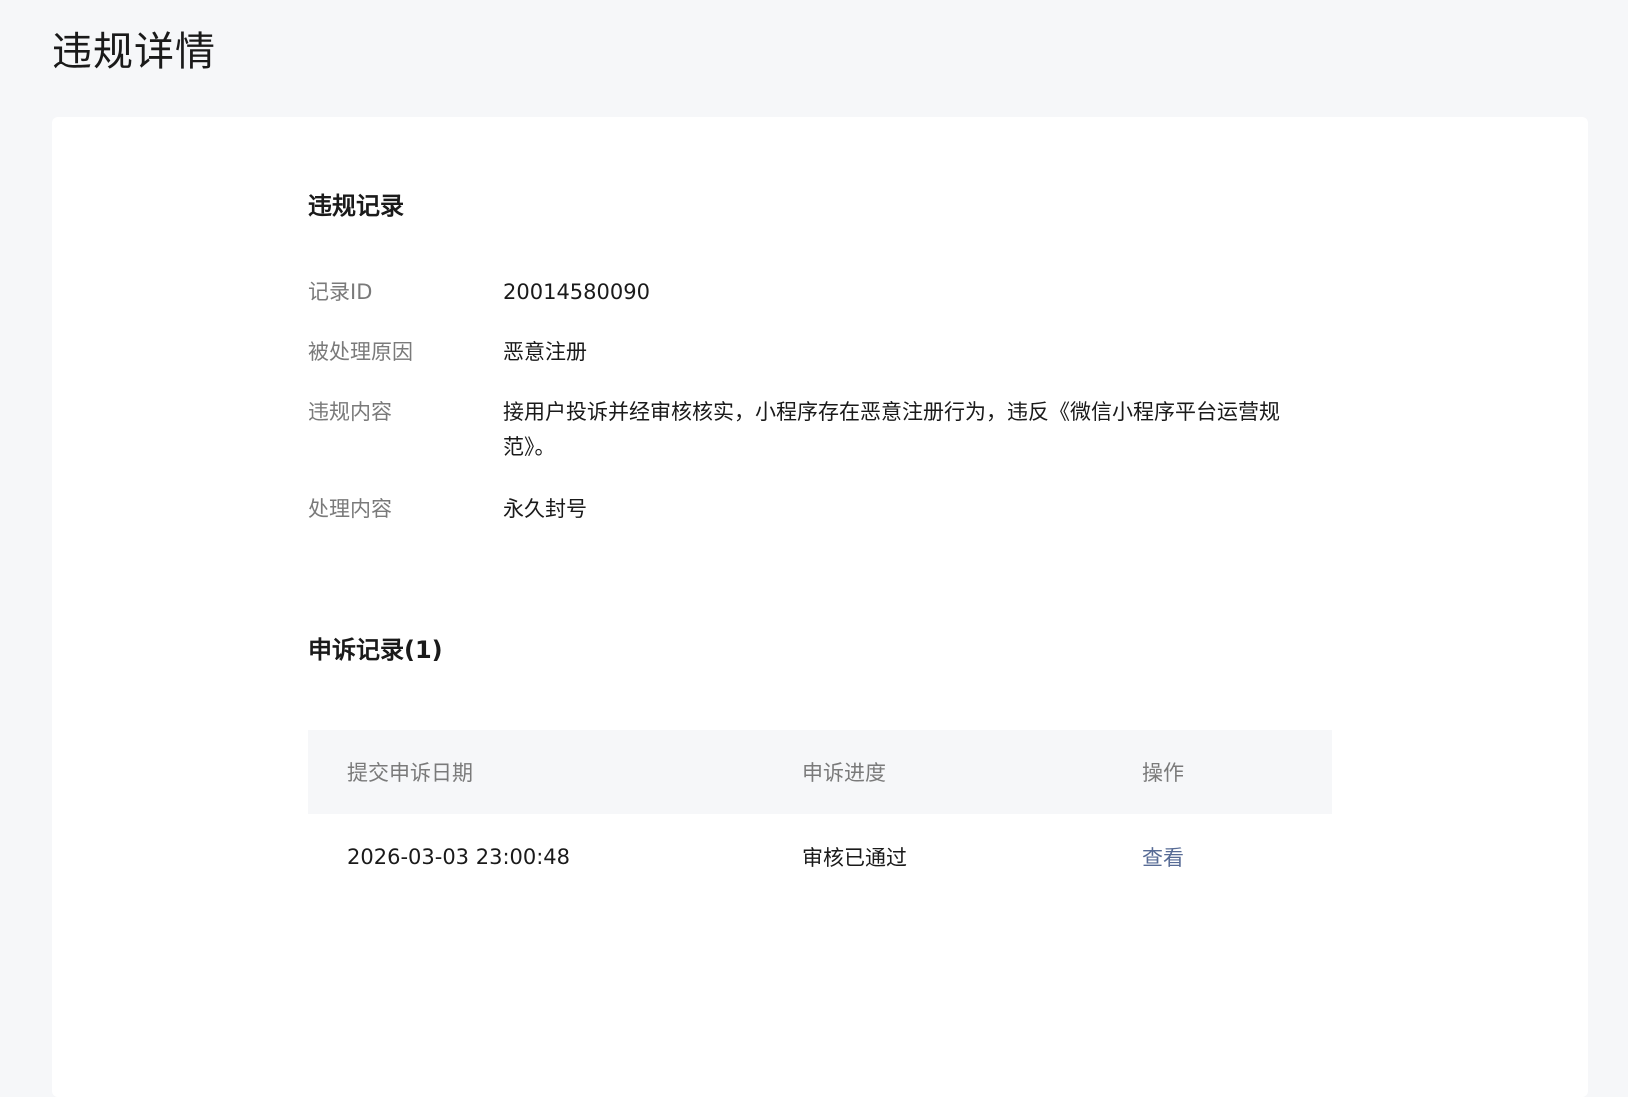  Describe the element at coordinates (134, 52) in the screenshot. I see `page-title: 违规详情` at that location.